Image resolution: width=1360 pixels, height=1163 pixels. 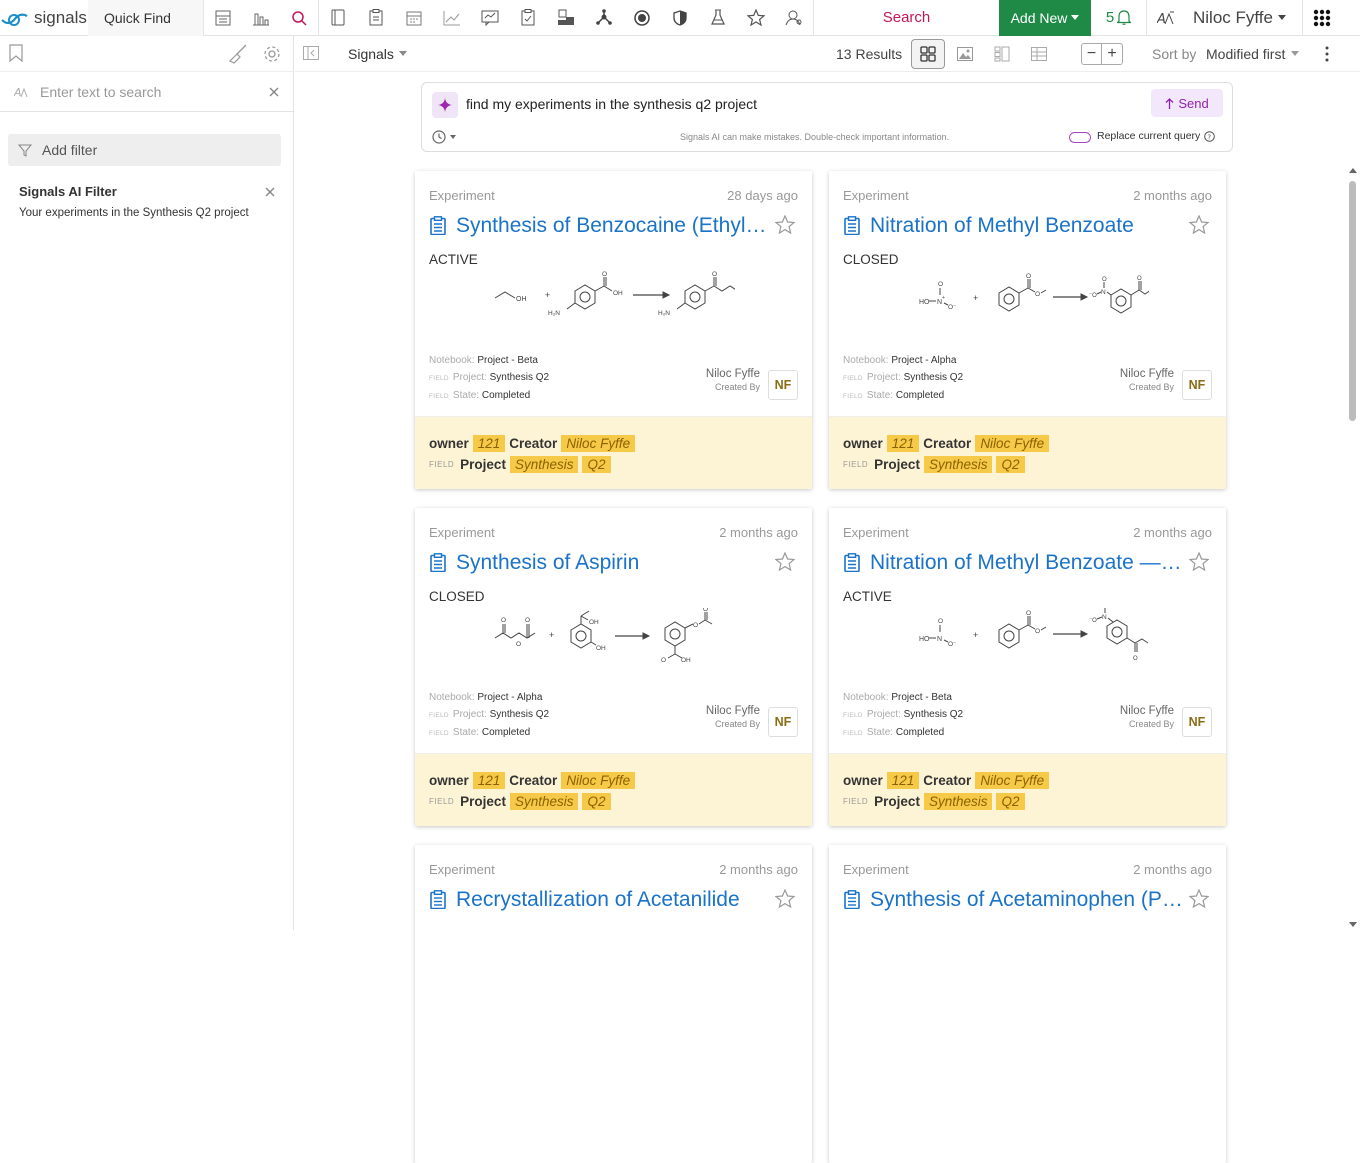 I want to click on hl-owner-label: owner, so click(x=449, y=780).